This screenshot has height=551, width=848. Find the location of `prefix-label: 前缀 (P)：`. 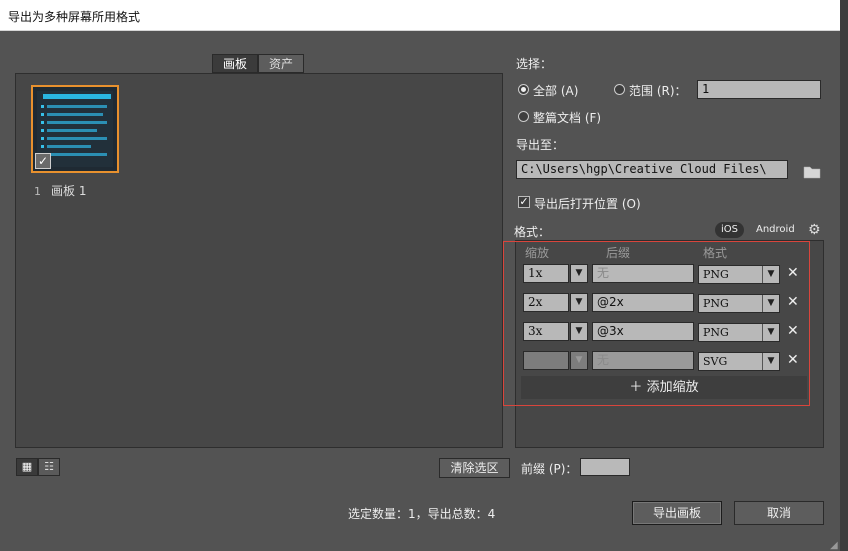

prefix-label: 前缀 (P)： is located at coordinates (549, 469).